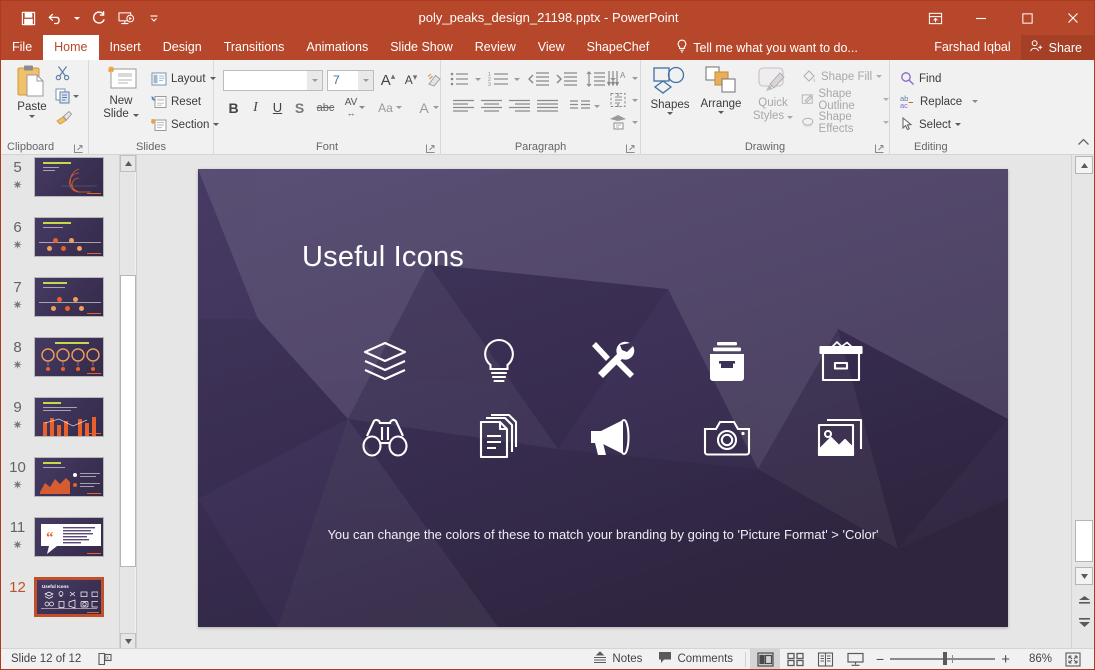 The width and height of the screenshot is (1095, 670). Describe the element at coordinates (355, 107) in the screenshot. I see `character-spacing-button: AV ↔` at that location.